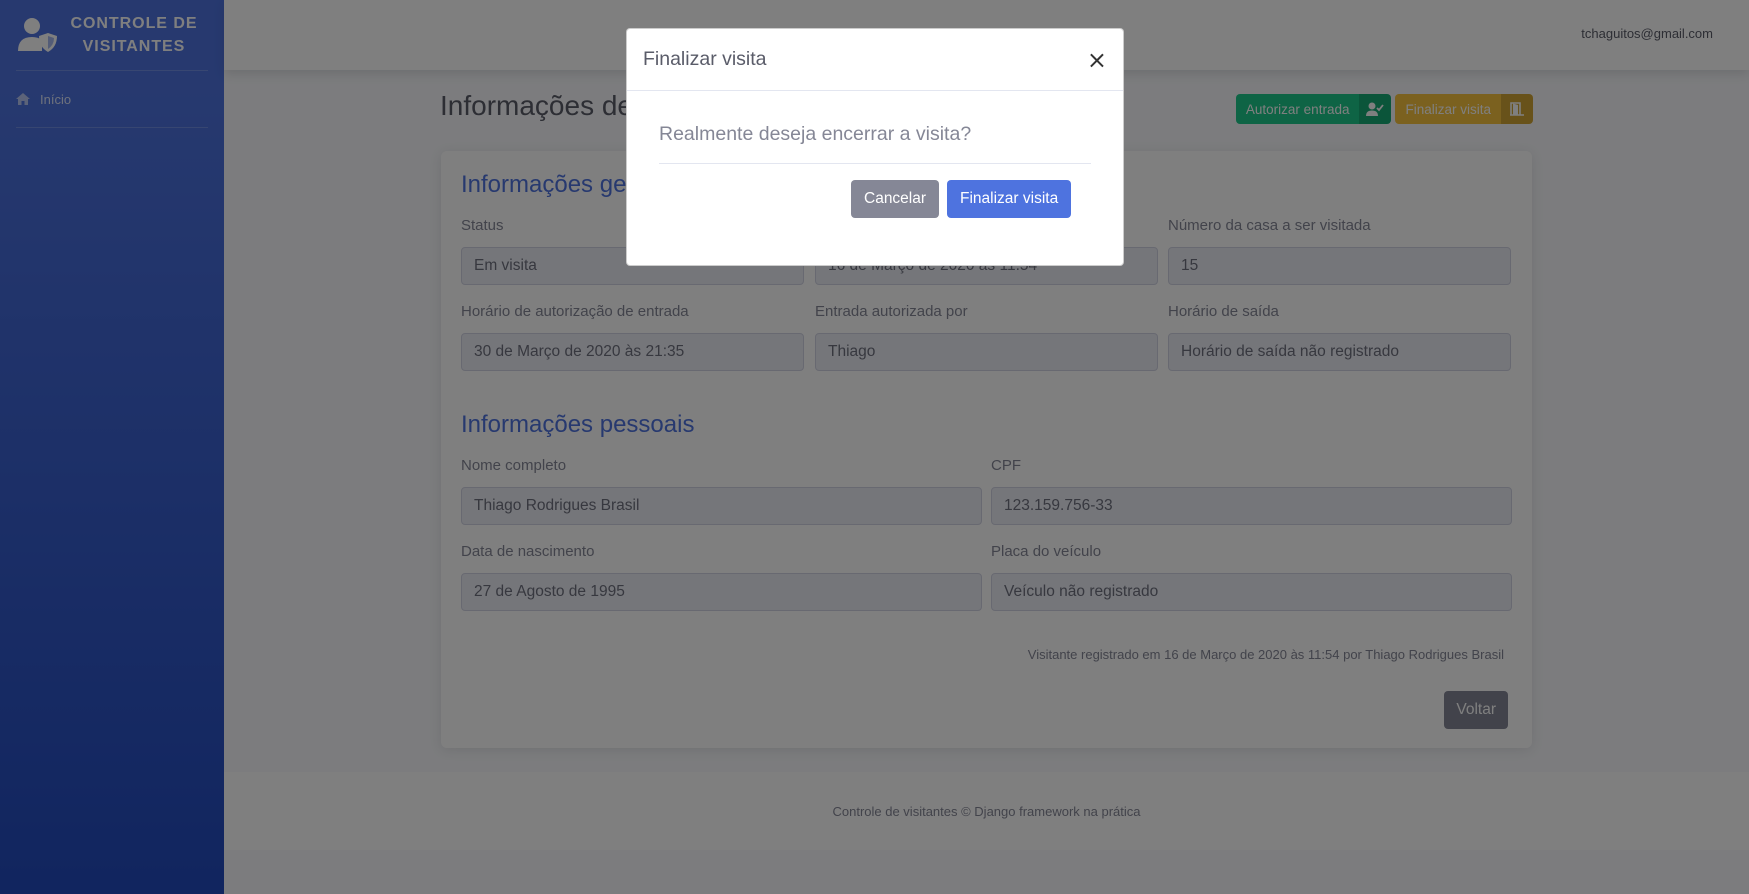 The image size is (1749, 894). What do you see at coordinates (875, 163) in the screenshot?
I see `modal-divider` at bounding box center [875, 163].